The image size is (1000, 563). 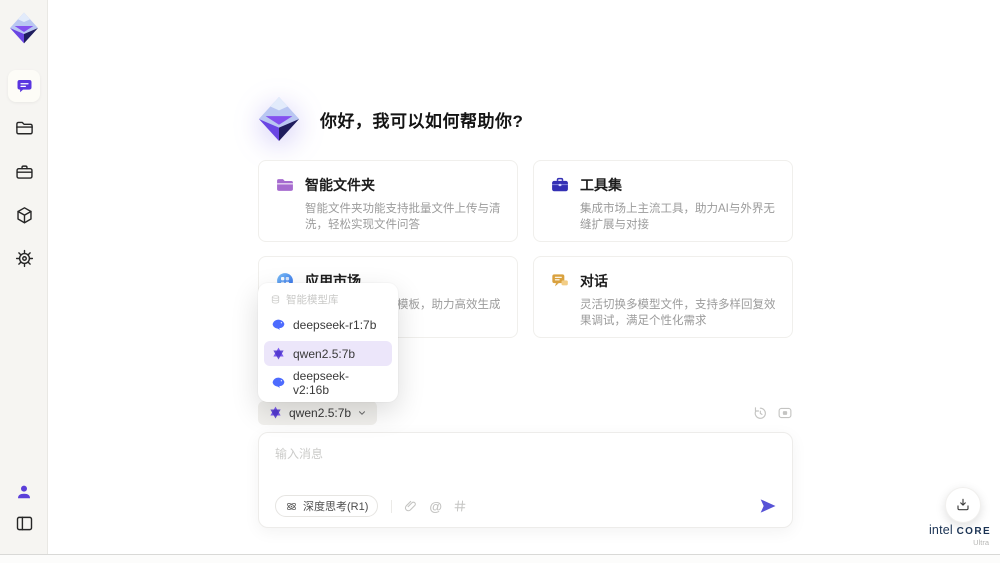 I want to click on assistant-logo-icon, so click(x=279, y=119).